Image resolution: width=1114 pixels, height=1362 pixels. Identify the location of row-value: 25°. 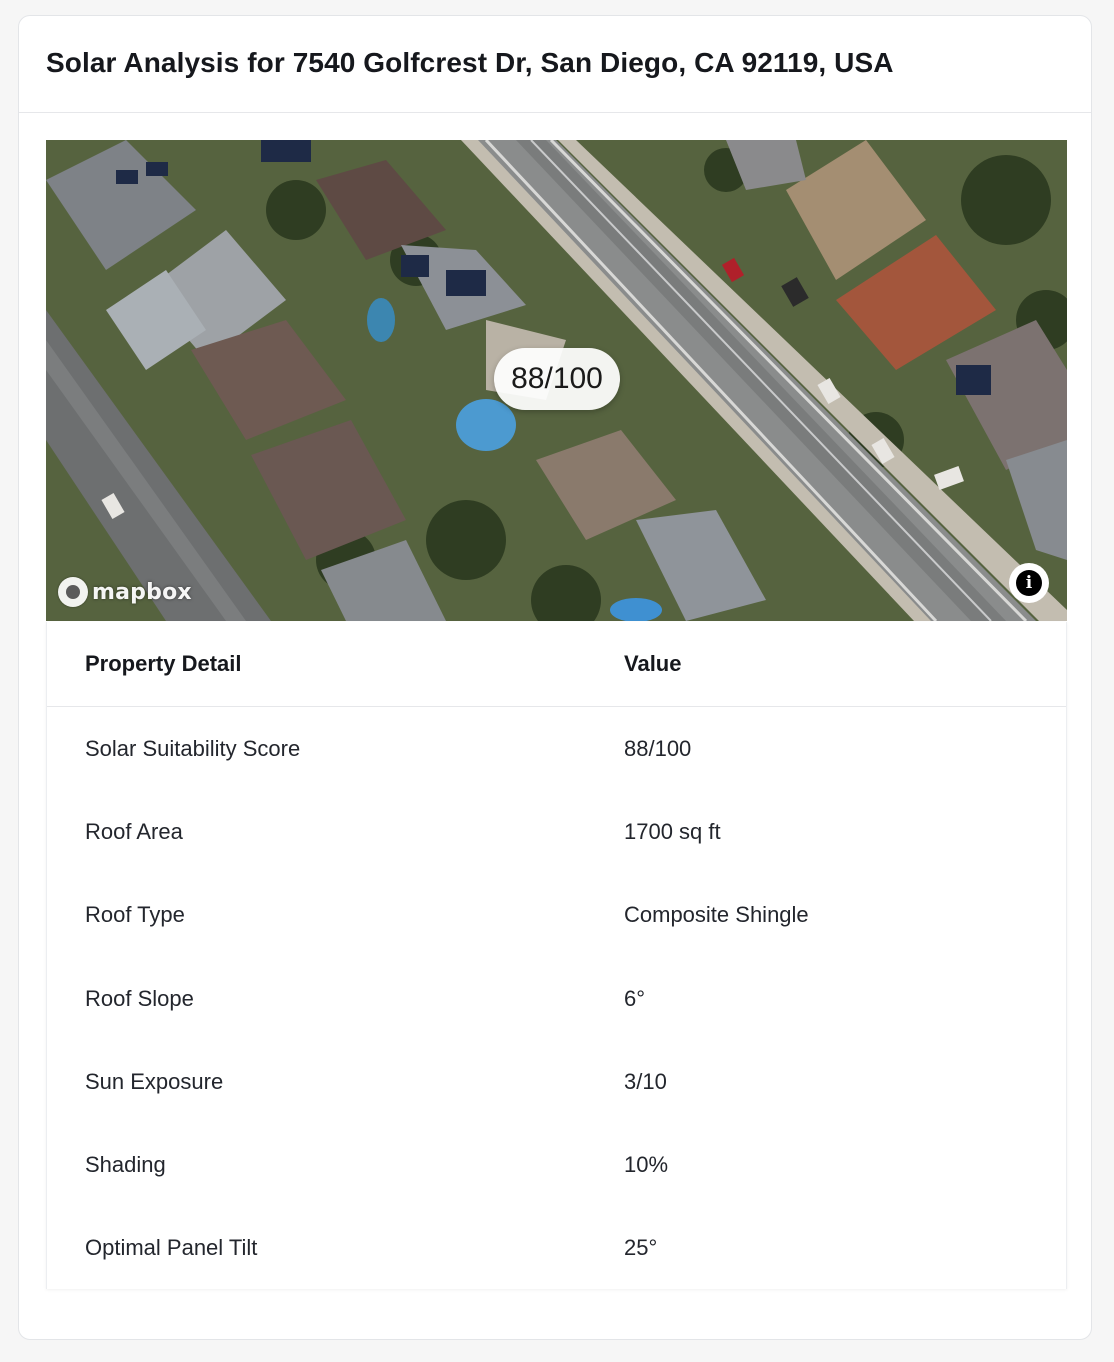
(641, 1248).